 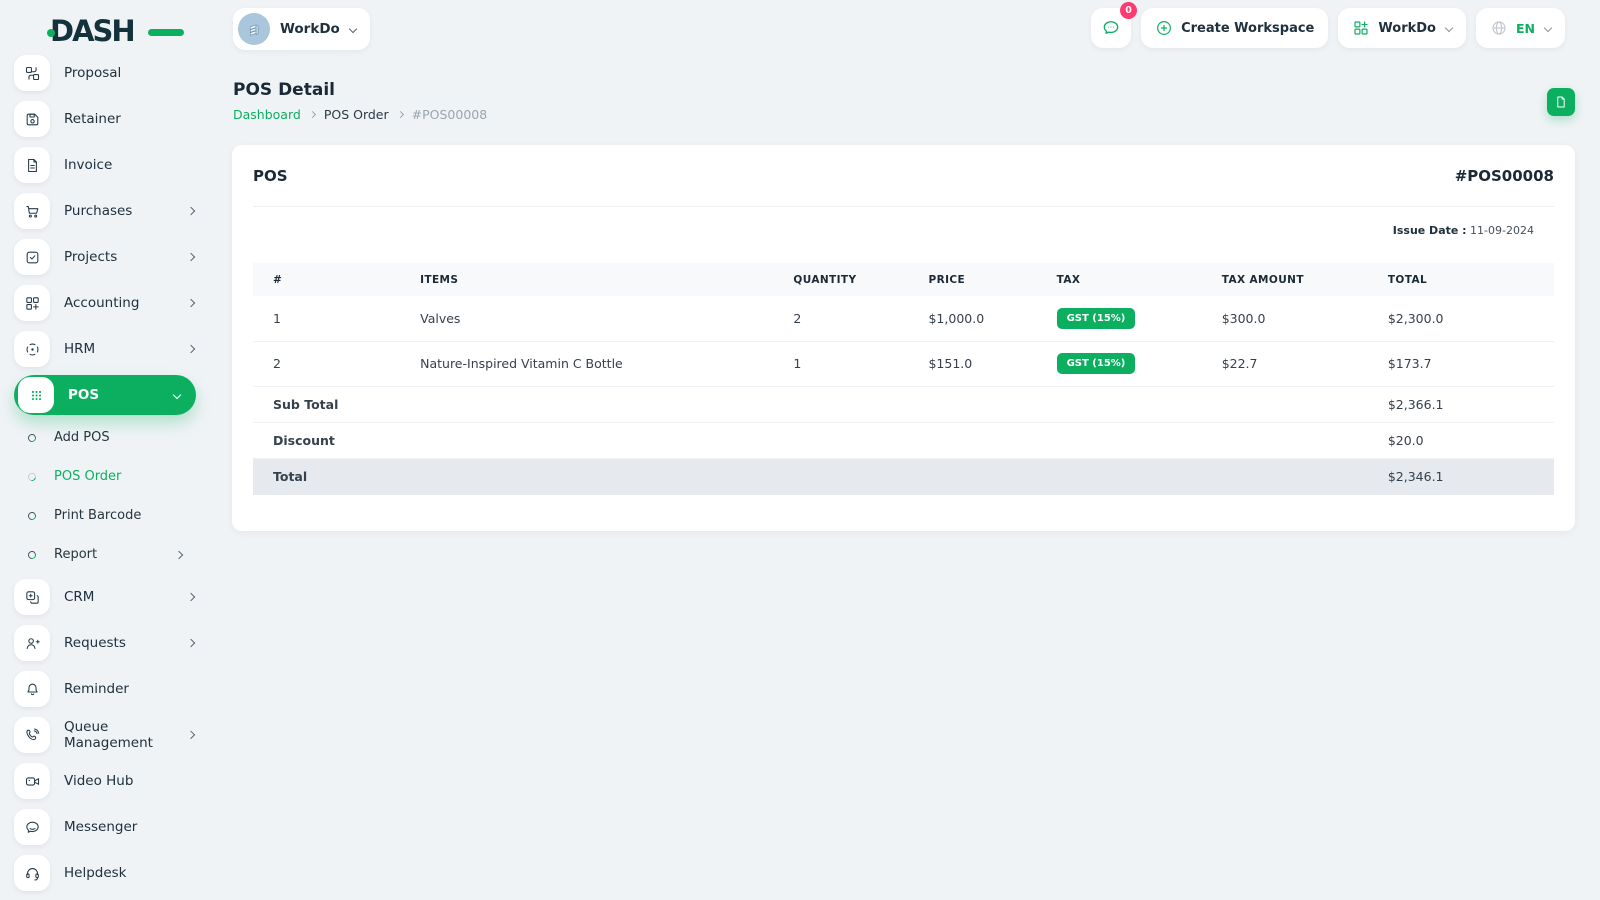 I want to click on hrm-icon, so click(x=32, y=349).